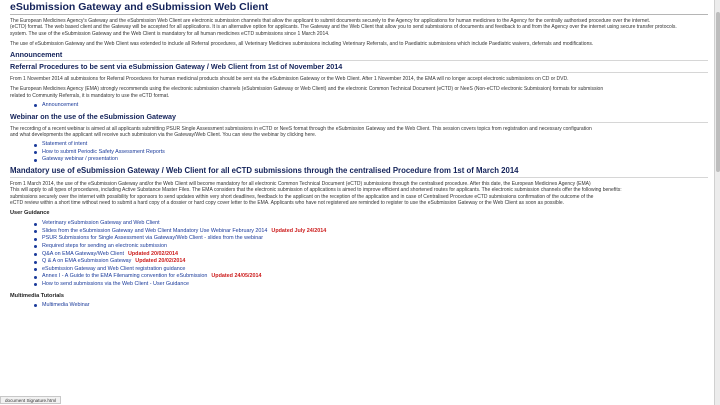 This screenshot has height=405, width=720. What do you see at coordinates (236, 276) in the screenshot?
I see `updated-badge: Updated 24/05/2014` at bounding box center [236, 276].